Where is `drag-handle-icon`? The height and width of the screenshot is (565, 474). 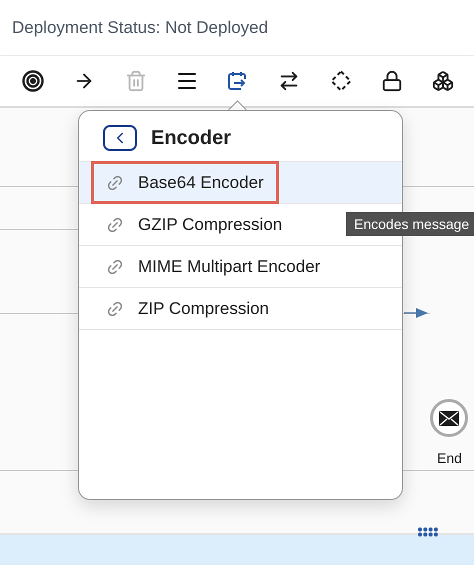
drag-handle-icon is located at coordinates (428, 532).